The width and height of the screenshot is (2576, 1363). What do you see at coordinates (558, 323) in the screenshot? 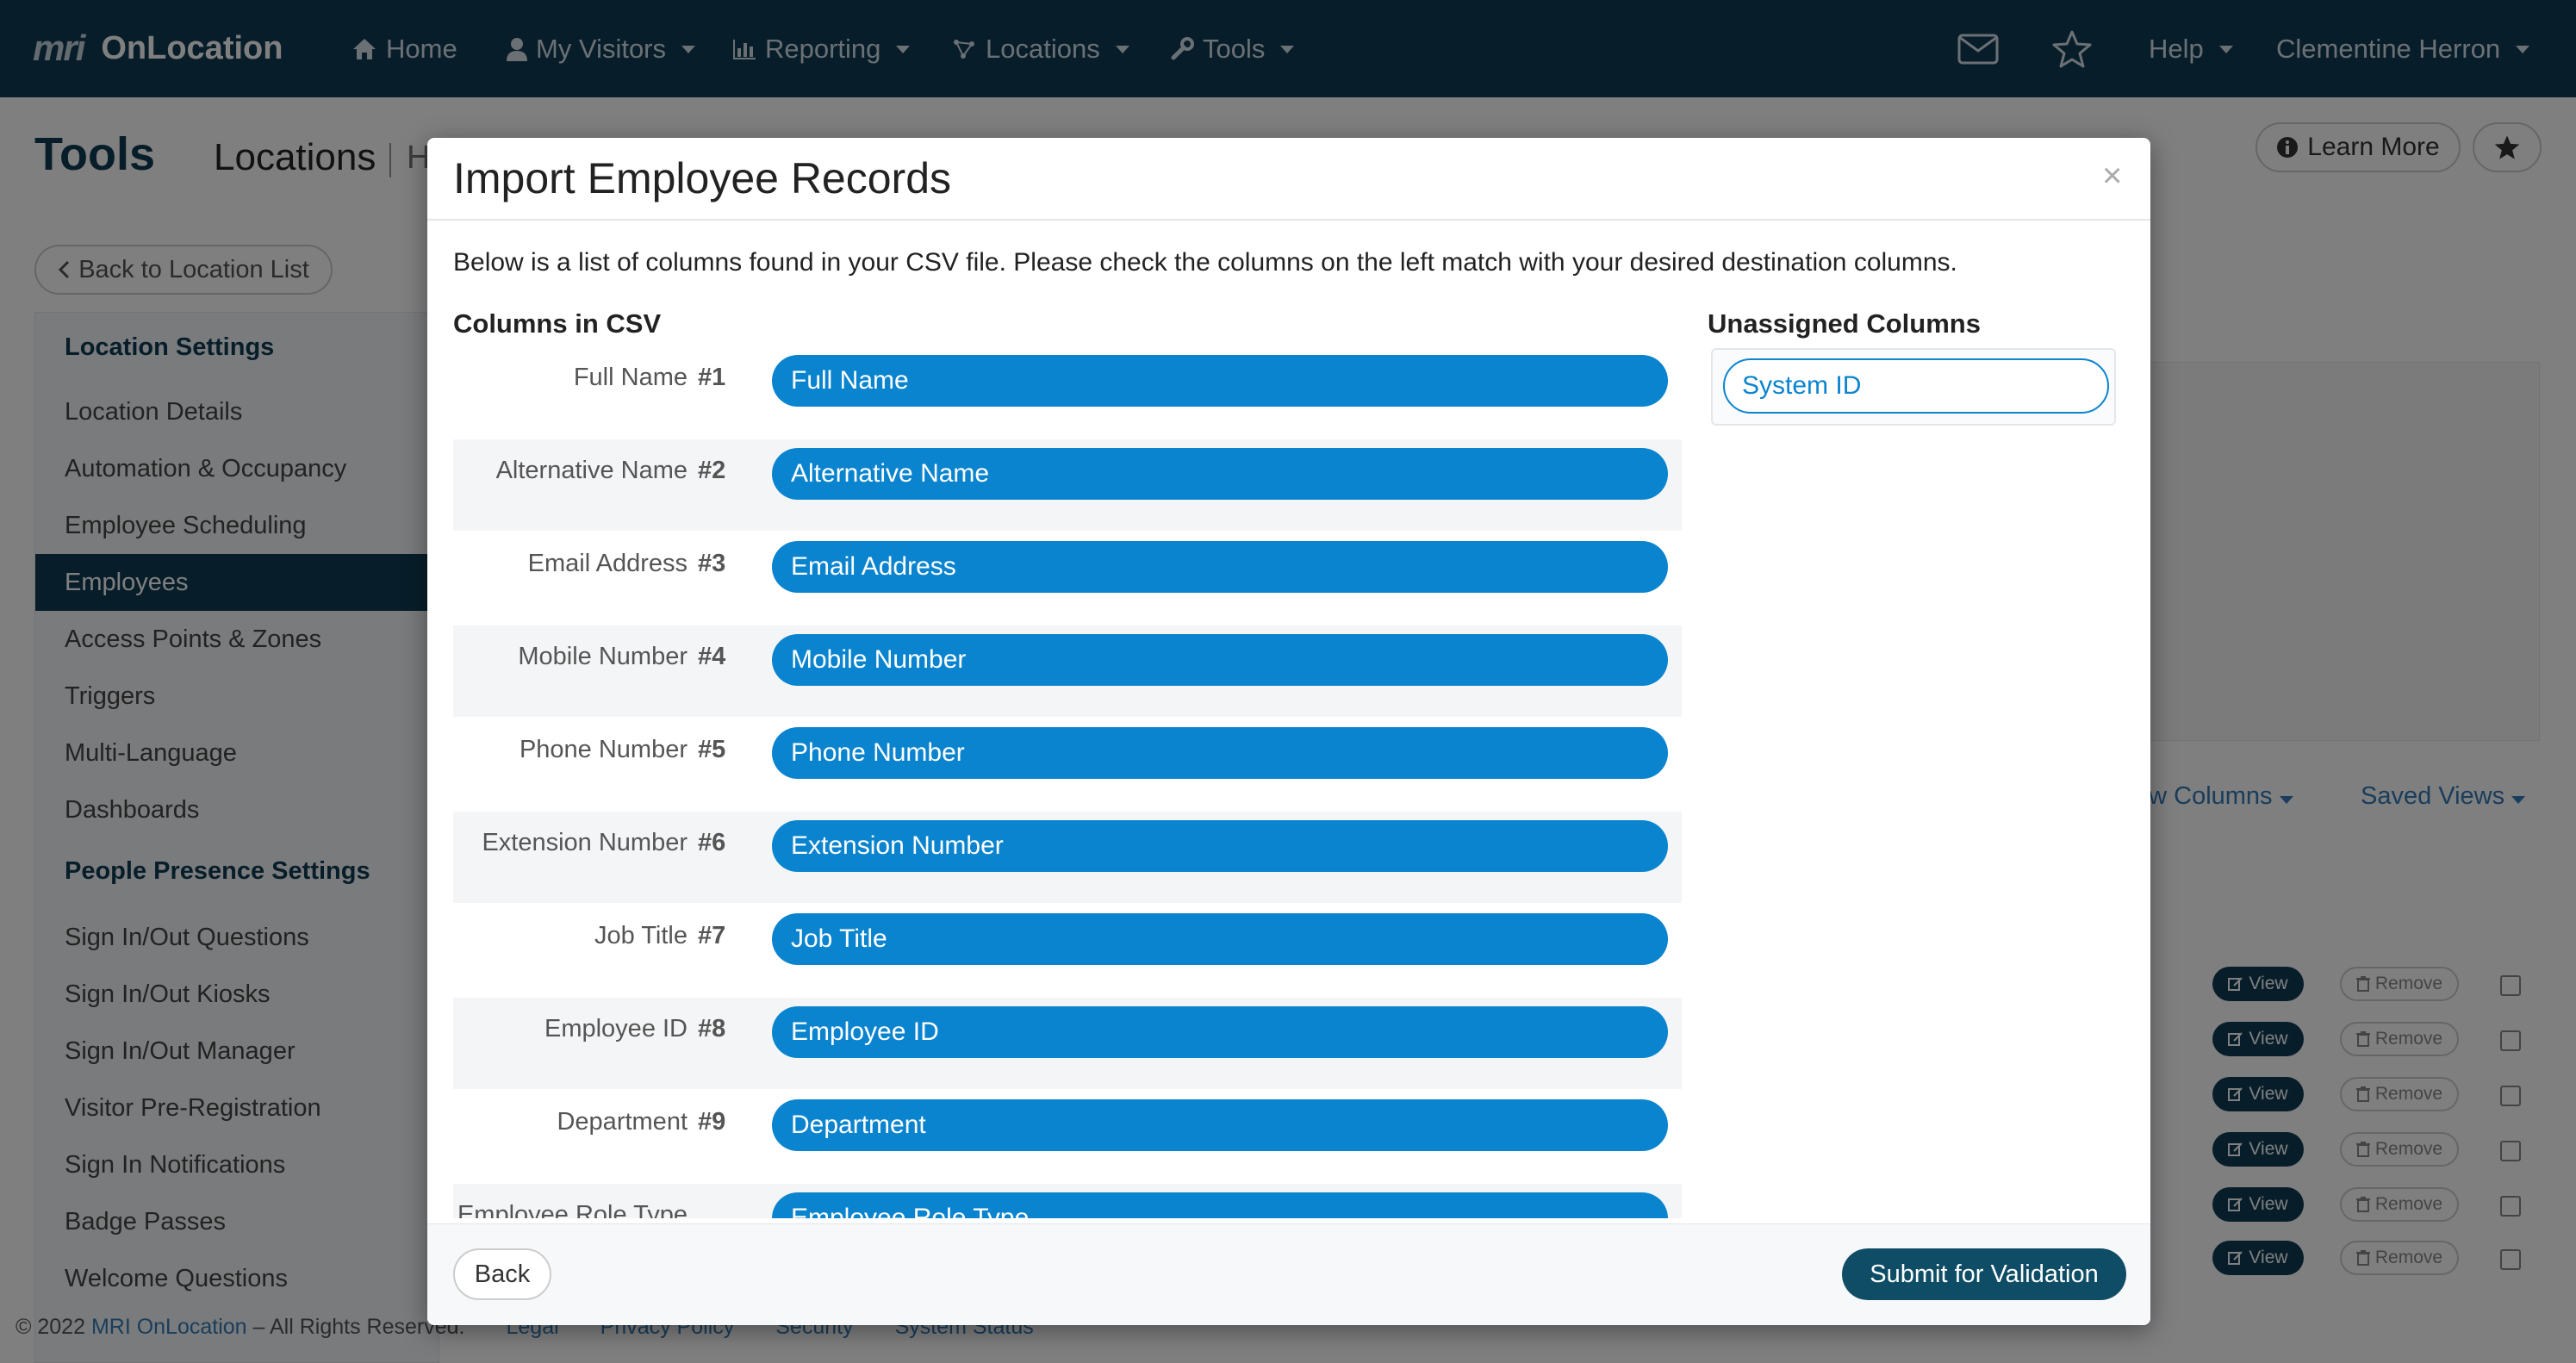
I see `columns-in-csv-heading: Columns in CSV` at bounding box center [558, 323].